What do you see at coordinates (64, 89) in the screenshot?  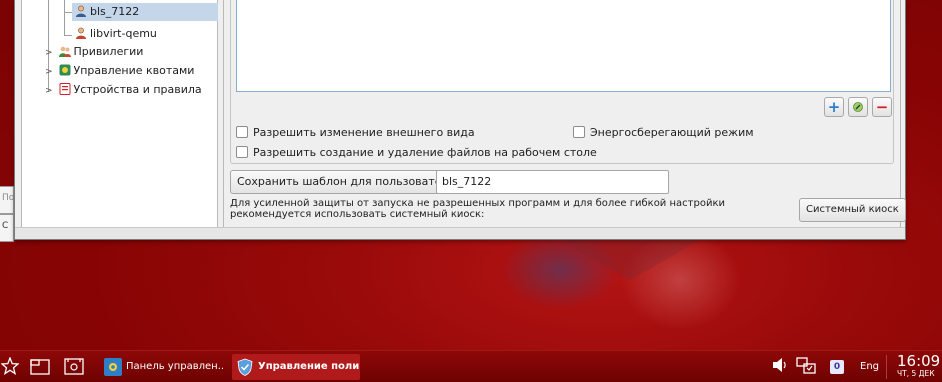 I see `device-rules-icon` at bounding box center [64, 89].